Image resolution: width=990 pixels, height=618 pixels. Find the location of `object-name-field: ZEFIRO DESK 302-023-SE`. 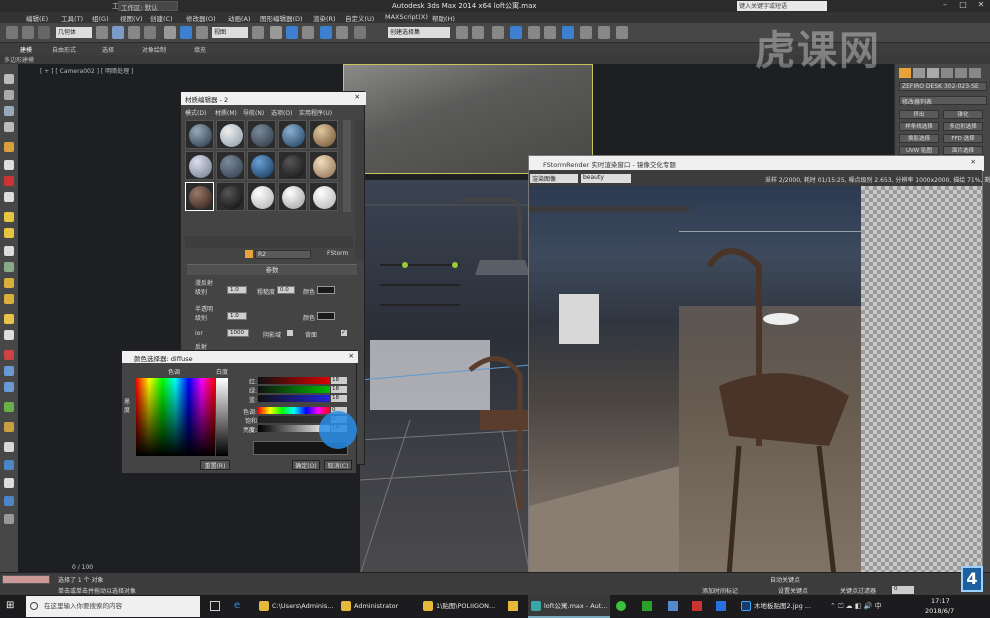

object-name-field: ZEFIRO DESK 302-023-SE is located at coordinates (943, 86).